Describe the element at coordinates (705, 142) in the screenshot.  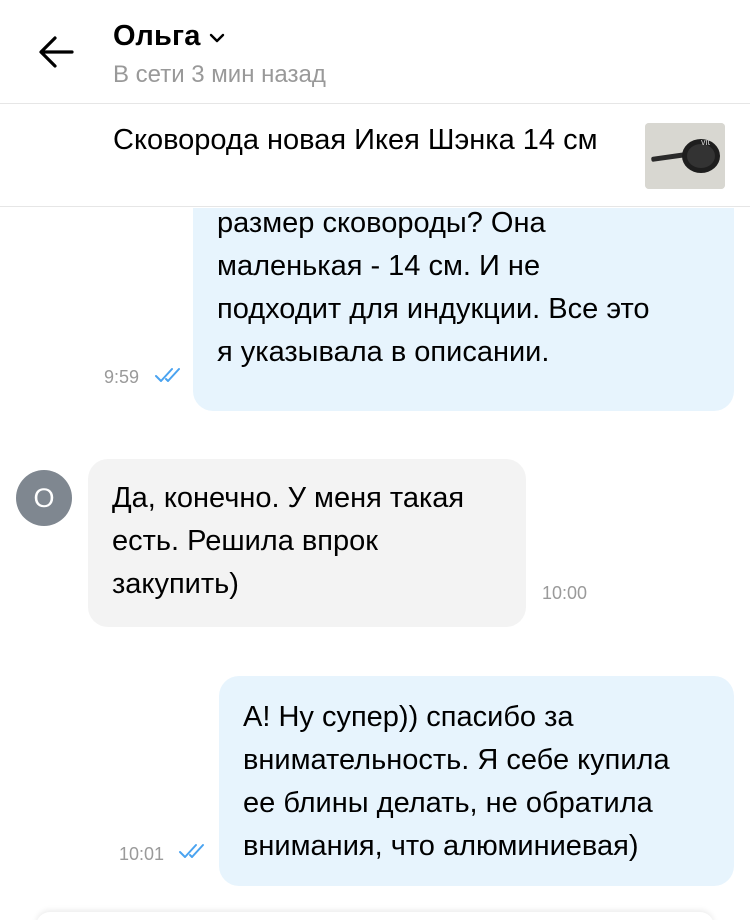
I see `svg-text: vit` at that location.